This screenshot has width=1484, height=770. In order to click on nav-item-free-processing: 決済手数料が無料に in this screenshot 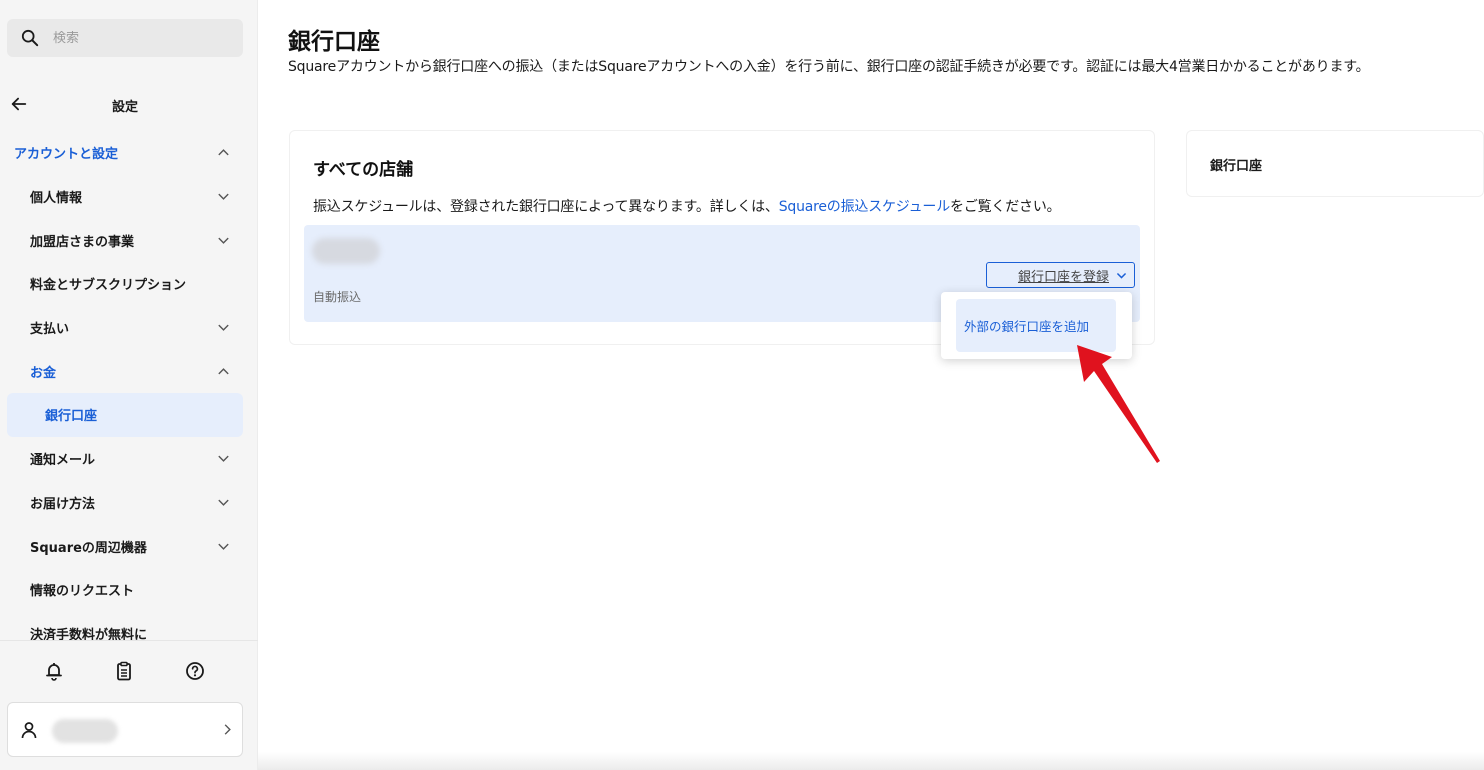, I will do `click(129, 626)`.